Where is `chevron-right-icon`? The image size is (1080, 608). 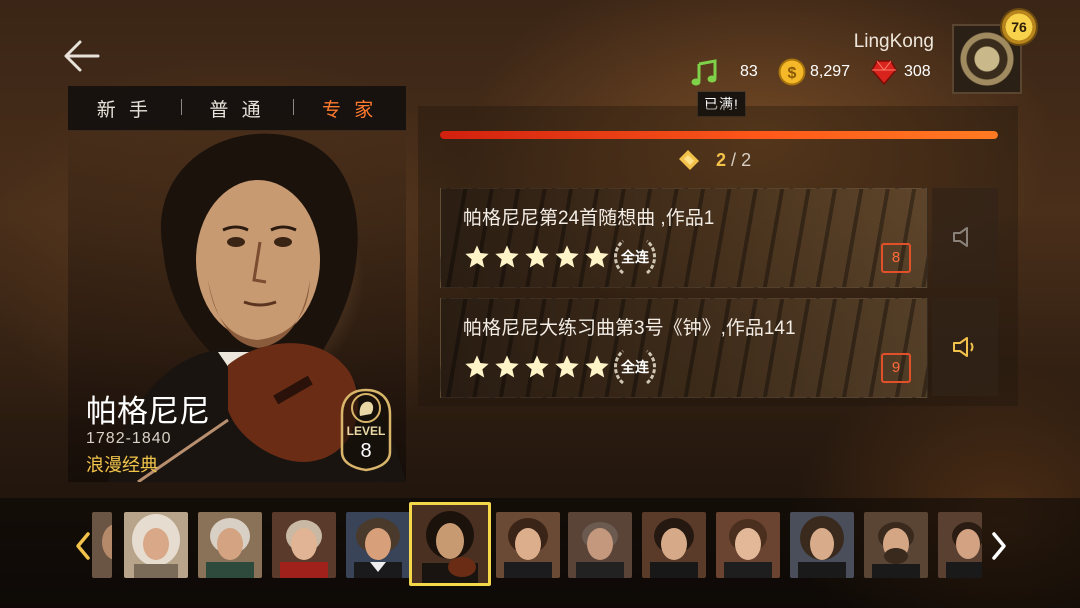
chevron-right-icon is located at coordinates (999, 546).